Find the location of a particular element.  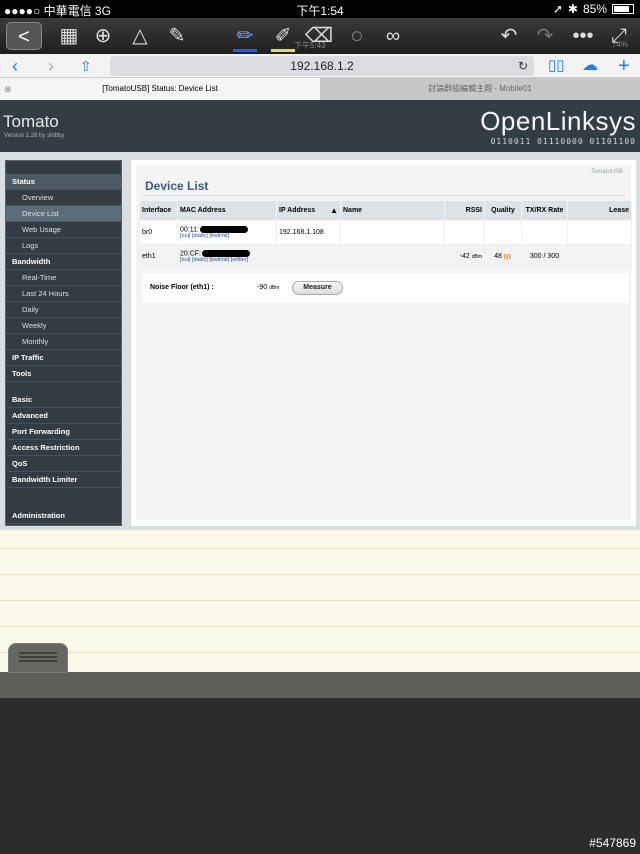

nav-last-24-hours: Last 24 Hours is located at coordinates (63, 294).